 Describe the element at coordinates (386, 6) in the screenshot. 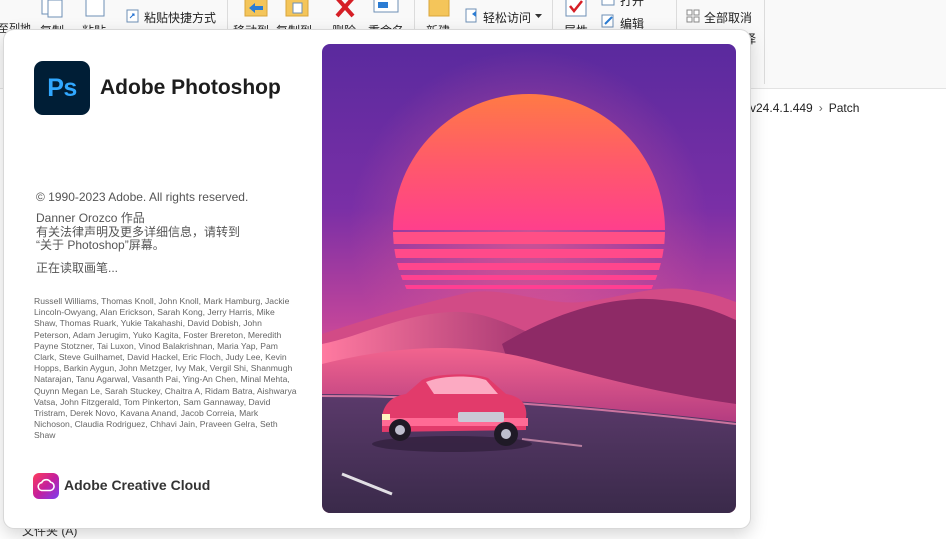

I see `rename-icon` at that location.